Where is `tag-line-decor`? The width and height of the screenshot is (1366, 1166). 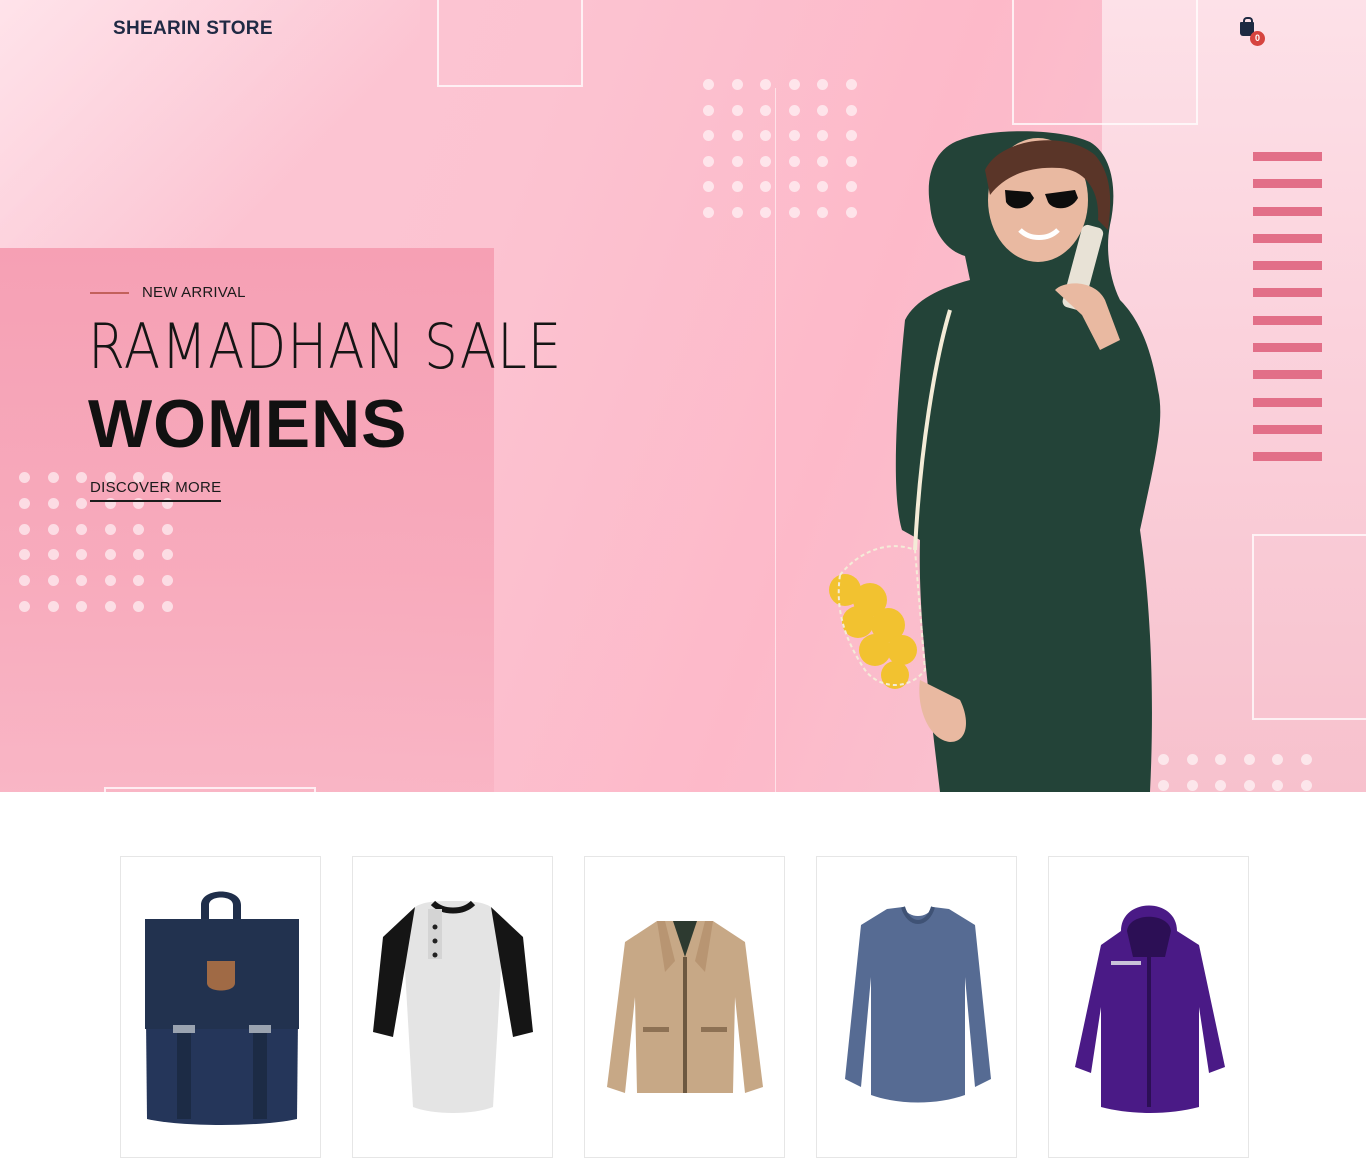 tag-line-decor is located at coordinates (109, 292).